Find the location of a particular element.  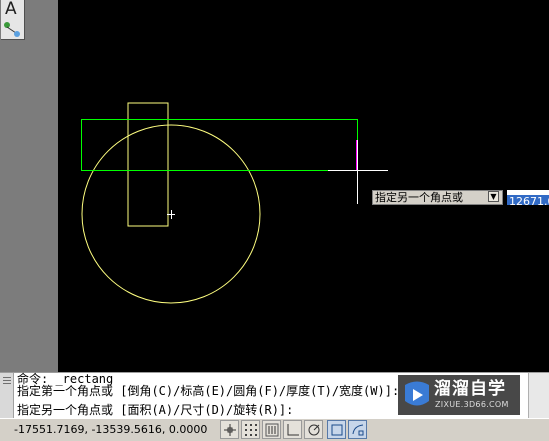

polar-tracking-button is located at coordinates (292, 429).